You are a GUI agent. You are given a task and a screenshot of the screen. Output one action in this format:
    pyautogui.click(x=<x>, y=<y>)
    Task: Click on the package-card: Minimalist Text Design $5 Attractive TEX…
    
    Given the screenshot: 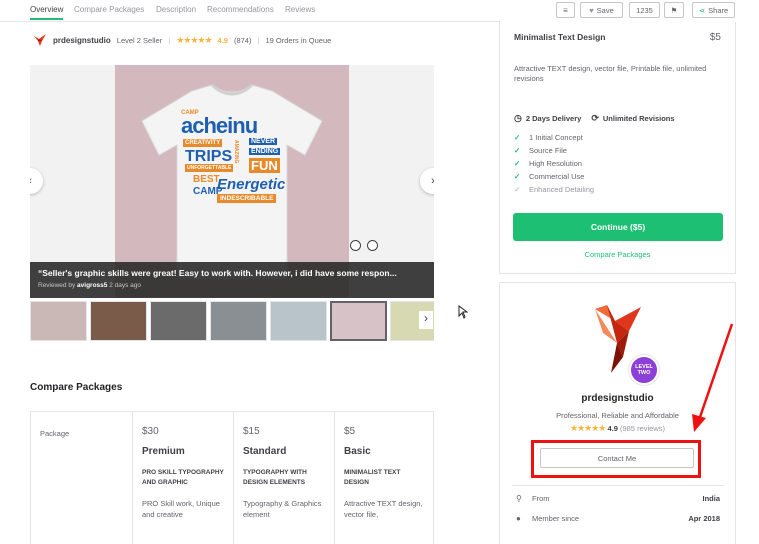 What is the action you would take?
    pyautogui.click(x=617, y=148)
    